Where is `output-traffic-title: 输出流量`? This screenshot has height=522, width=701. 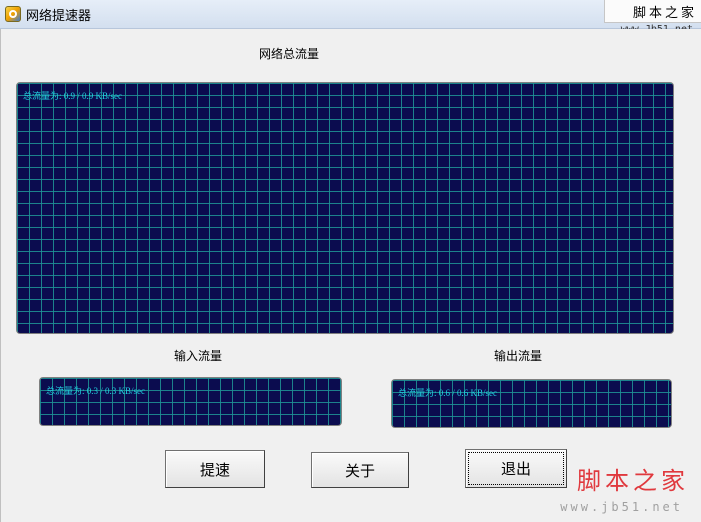
output-traffic-title: 输出流量 is located at coordinates (518, 356).